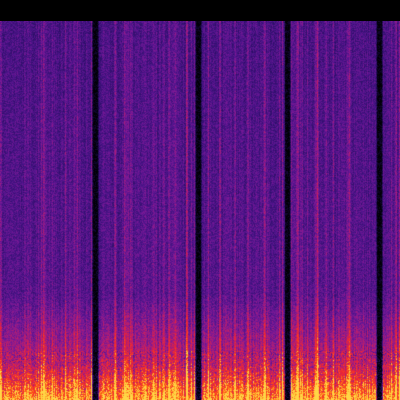 The image size is (400, 400). Describe the element at coordinates (200, 10) in the screenshot. I see `top-black-band` at that location.